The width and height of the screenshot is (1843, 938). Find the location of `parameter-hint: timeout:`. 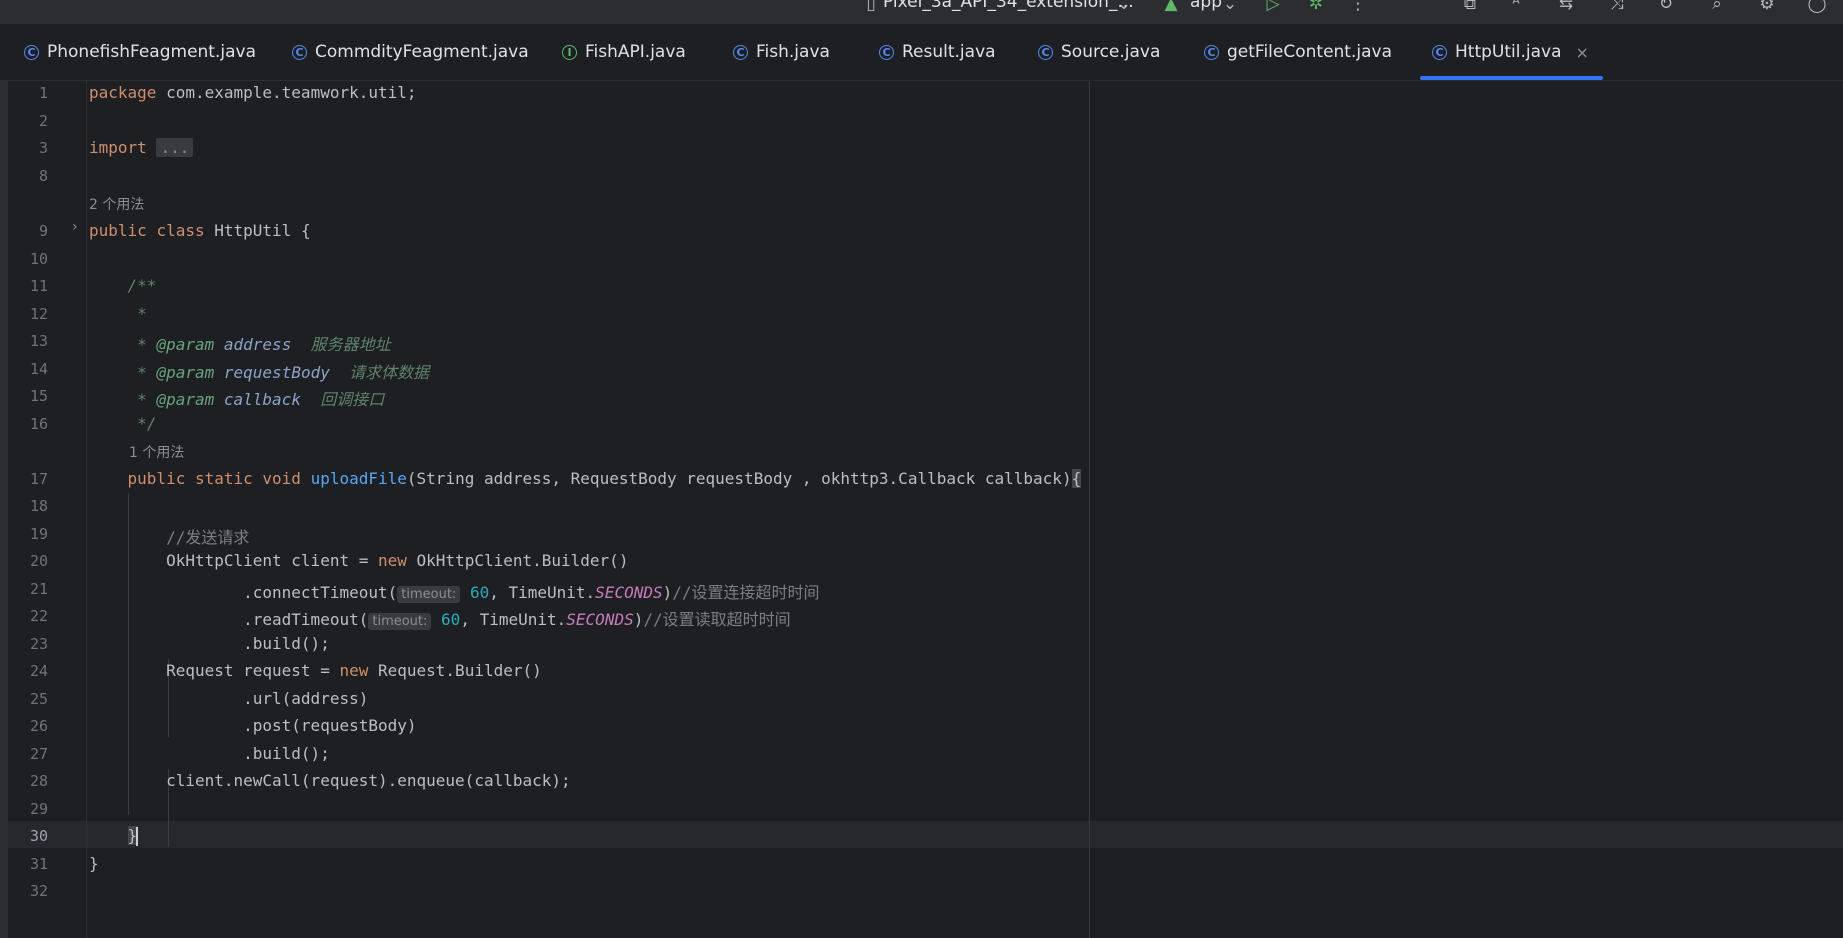

parameter-hint: timeout: is located at coordinates (429, 594).